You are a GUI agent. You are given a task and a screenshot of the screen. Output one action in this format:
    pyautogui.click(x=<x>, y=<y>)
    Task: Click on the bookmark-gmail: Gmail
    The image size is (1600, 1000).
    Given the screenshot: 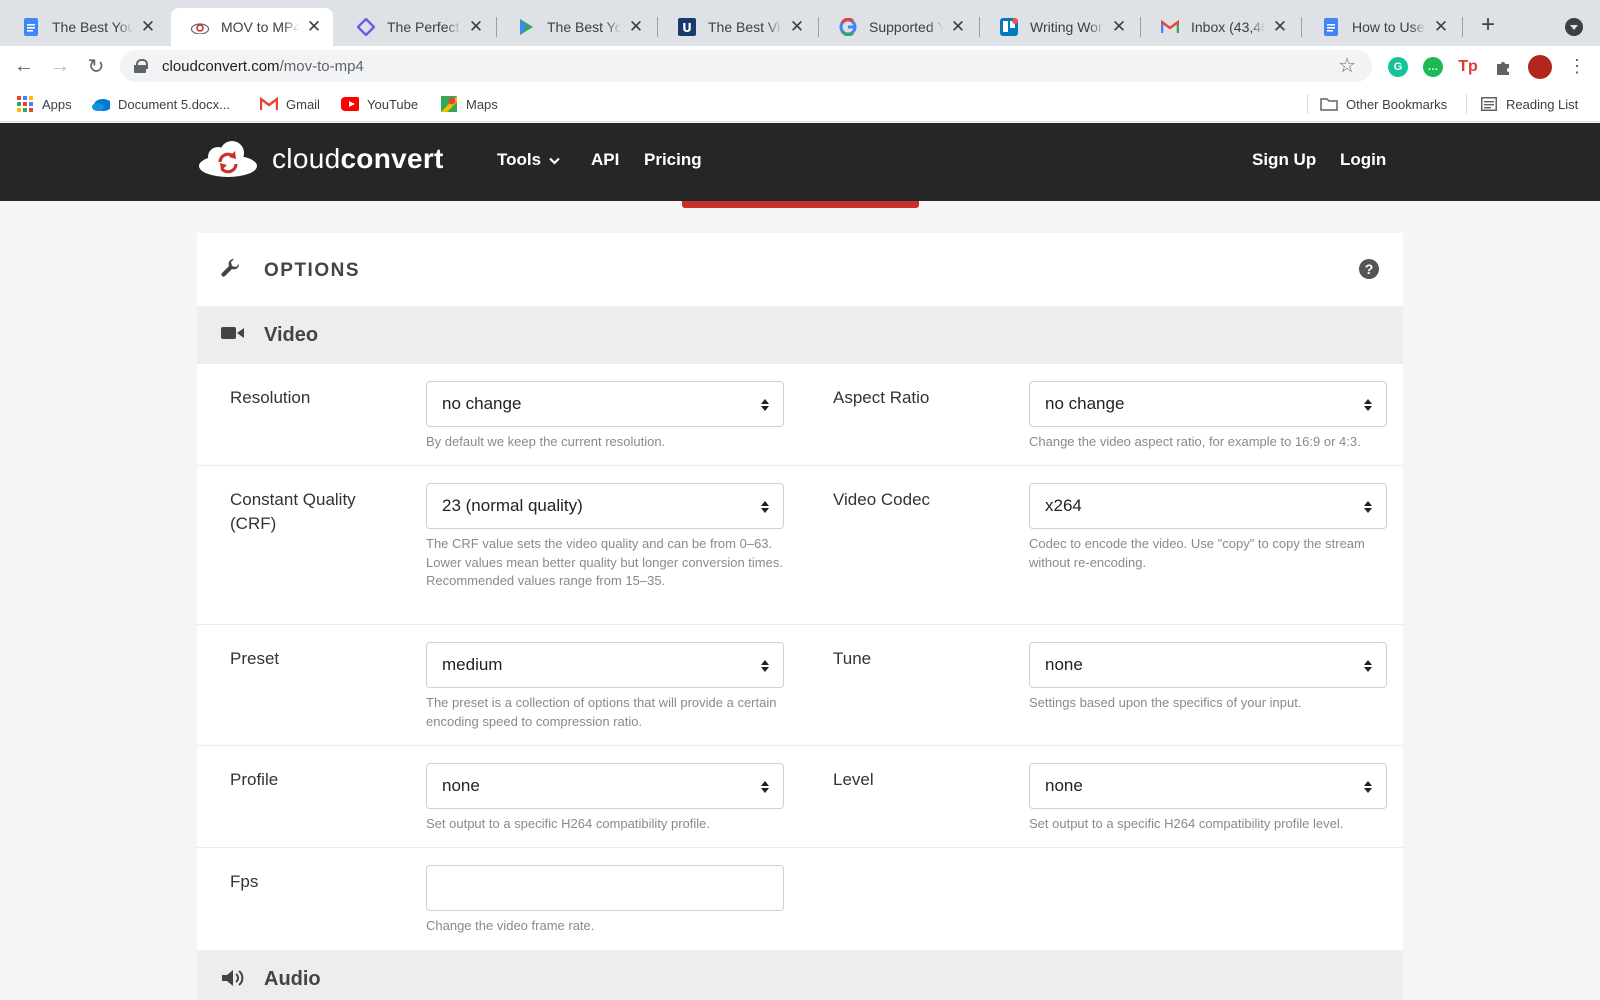 What is the action you would take?
    pyautogui.click(x=290, y=104)
    